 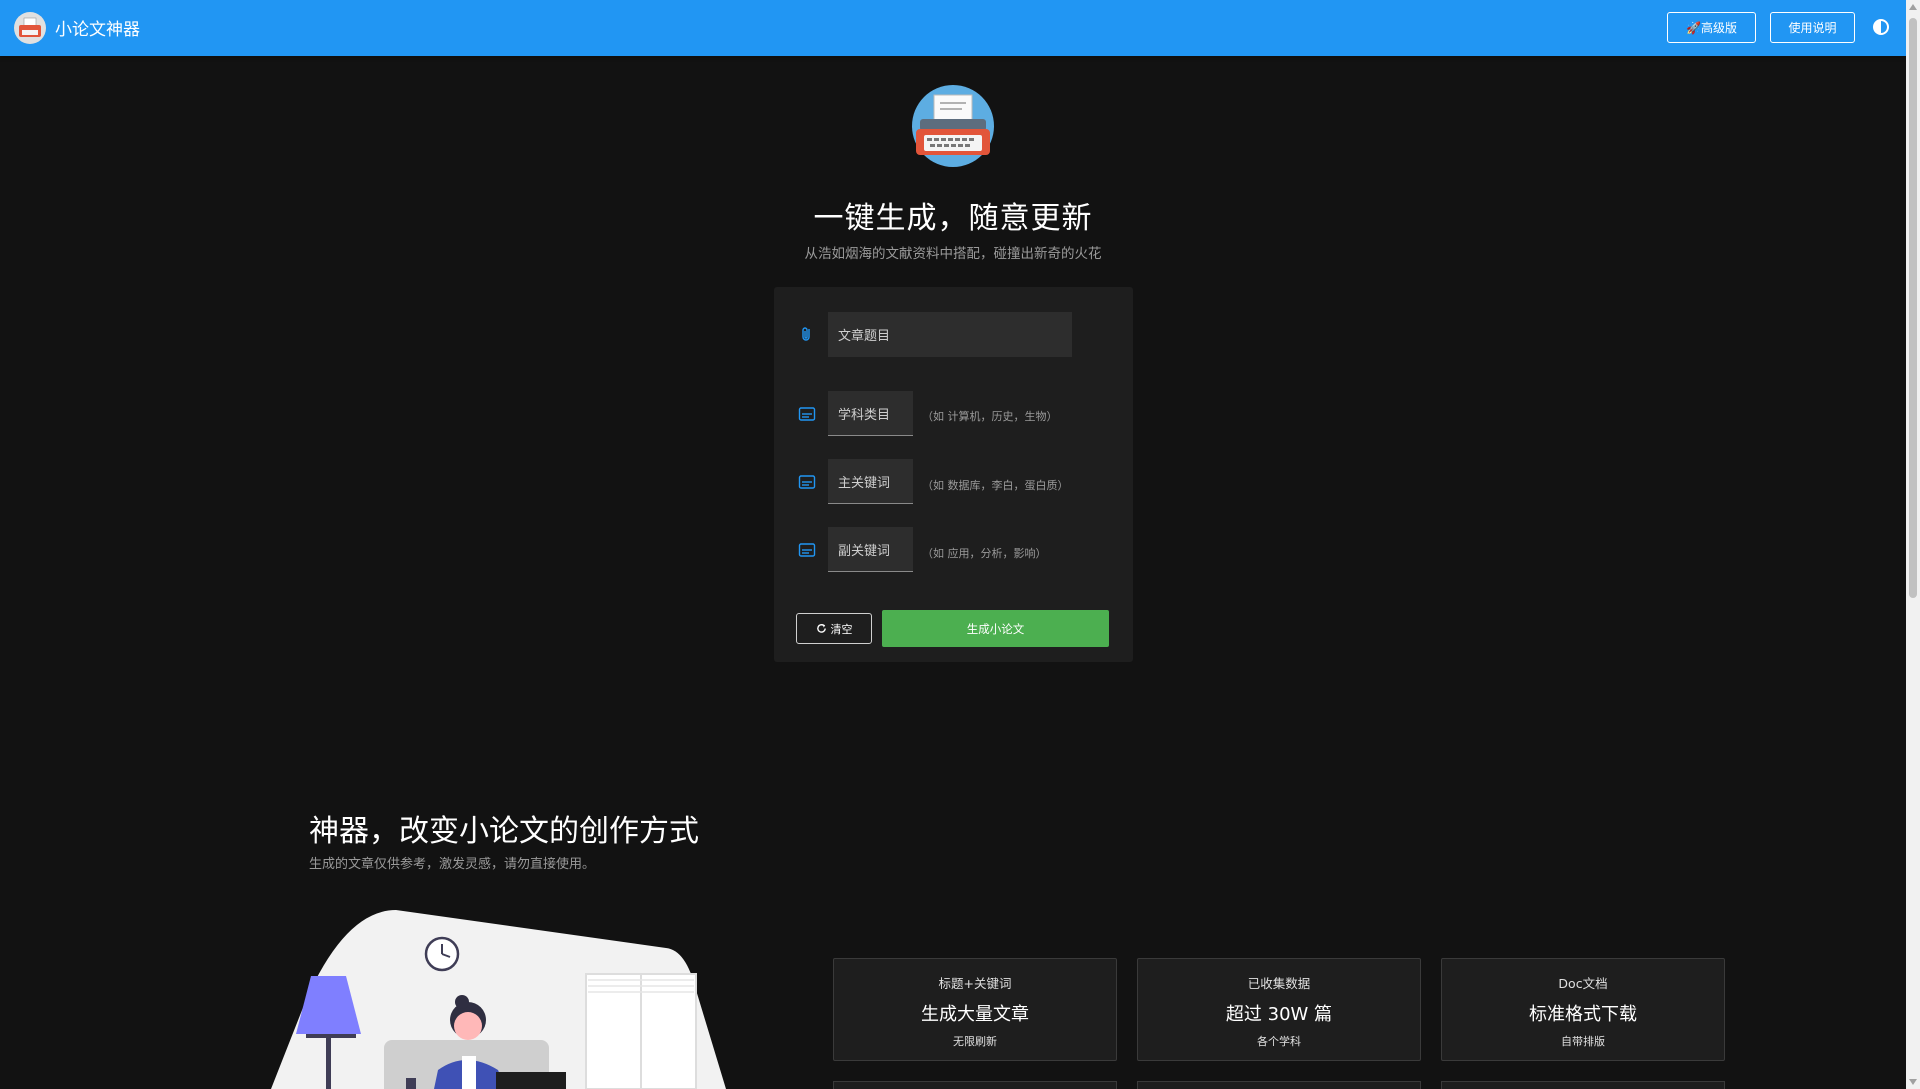 I want to click on top-app-bar: 小论文神器 🚀高级版 使用说明, so click(x=953, y=28).